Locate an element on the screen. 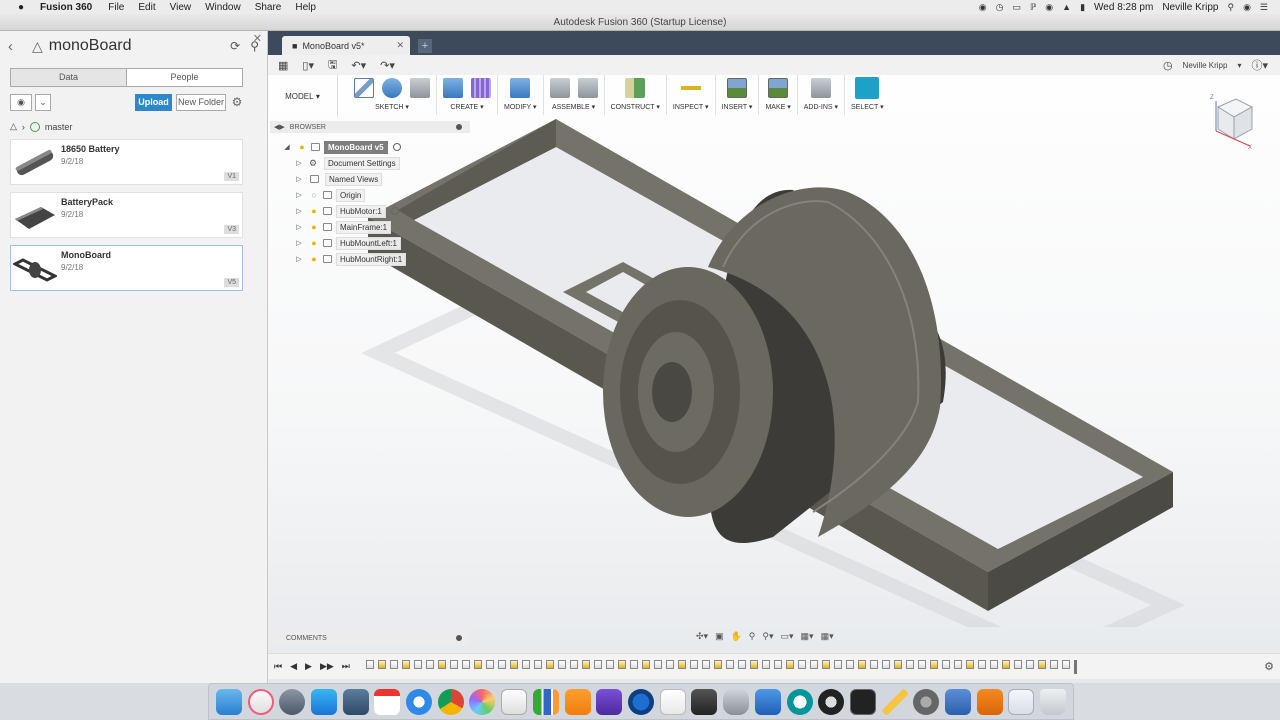  clock: Wed 8:28 pm is located at coordinates (1123, 7).